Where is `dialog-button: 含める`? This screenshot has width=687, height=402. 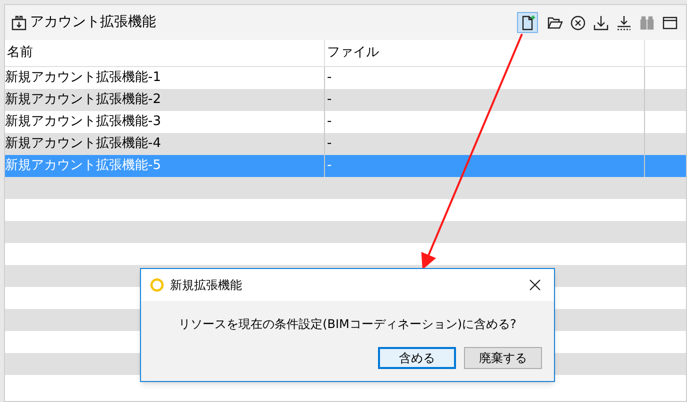
dialog-button: 含める is located at coordinates (417, 358).